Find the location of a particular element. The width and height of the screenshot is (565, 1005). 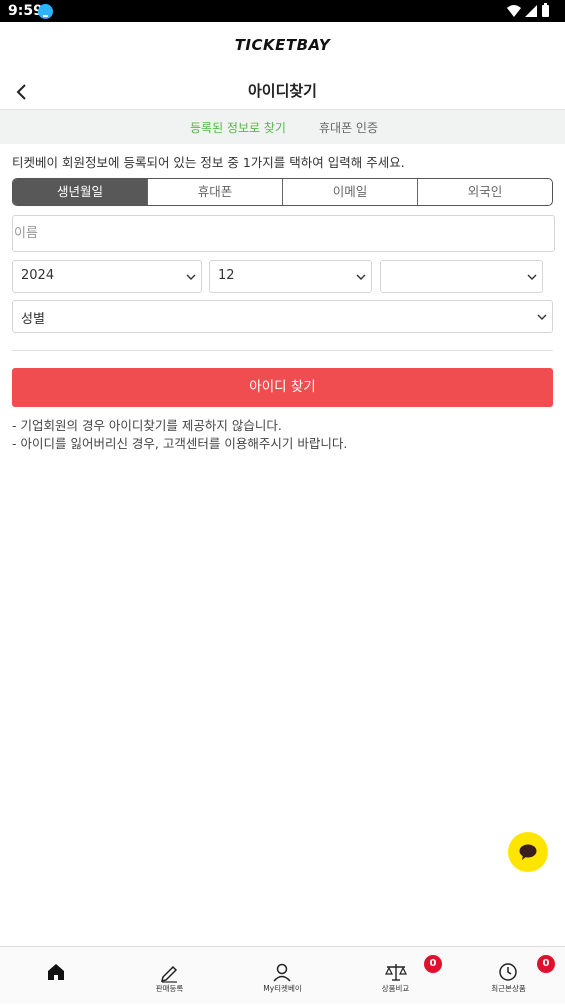

birth-year-value: 2024 is located at coordinates (38, 275).